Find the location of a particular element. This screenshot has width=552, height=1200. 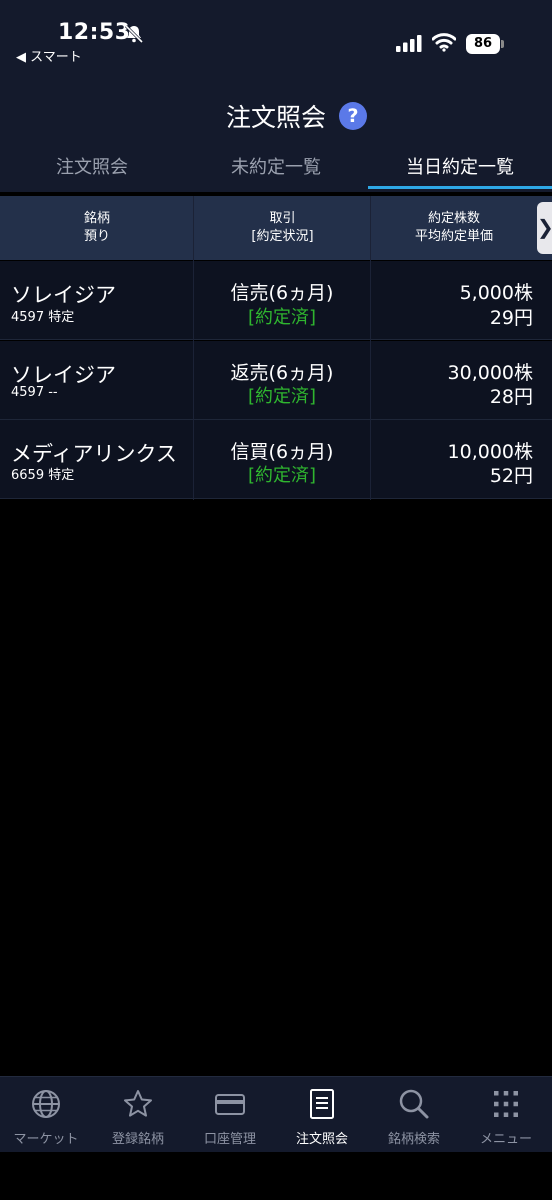

help-icon: ? is located at coordinates (353, 116).